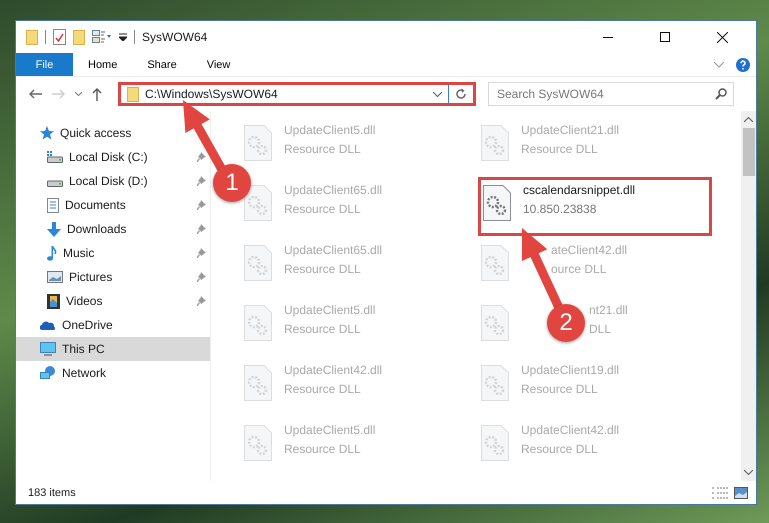 This screenshot has height=523, width=769. Describe the element at coordinates (97, 94) in the screenshot. I see `up-arrow-icon` at that location.